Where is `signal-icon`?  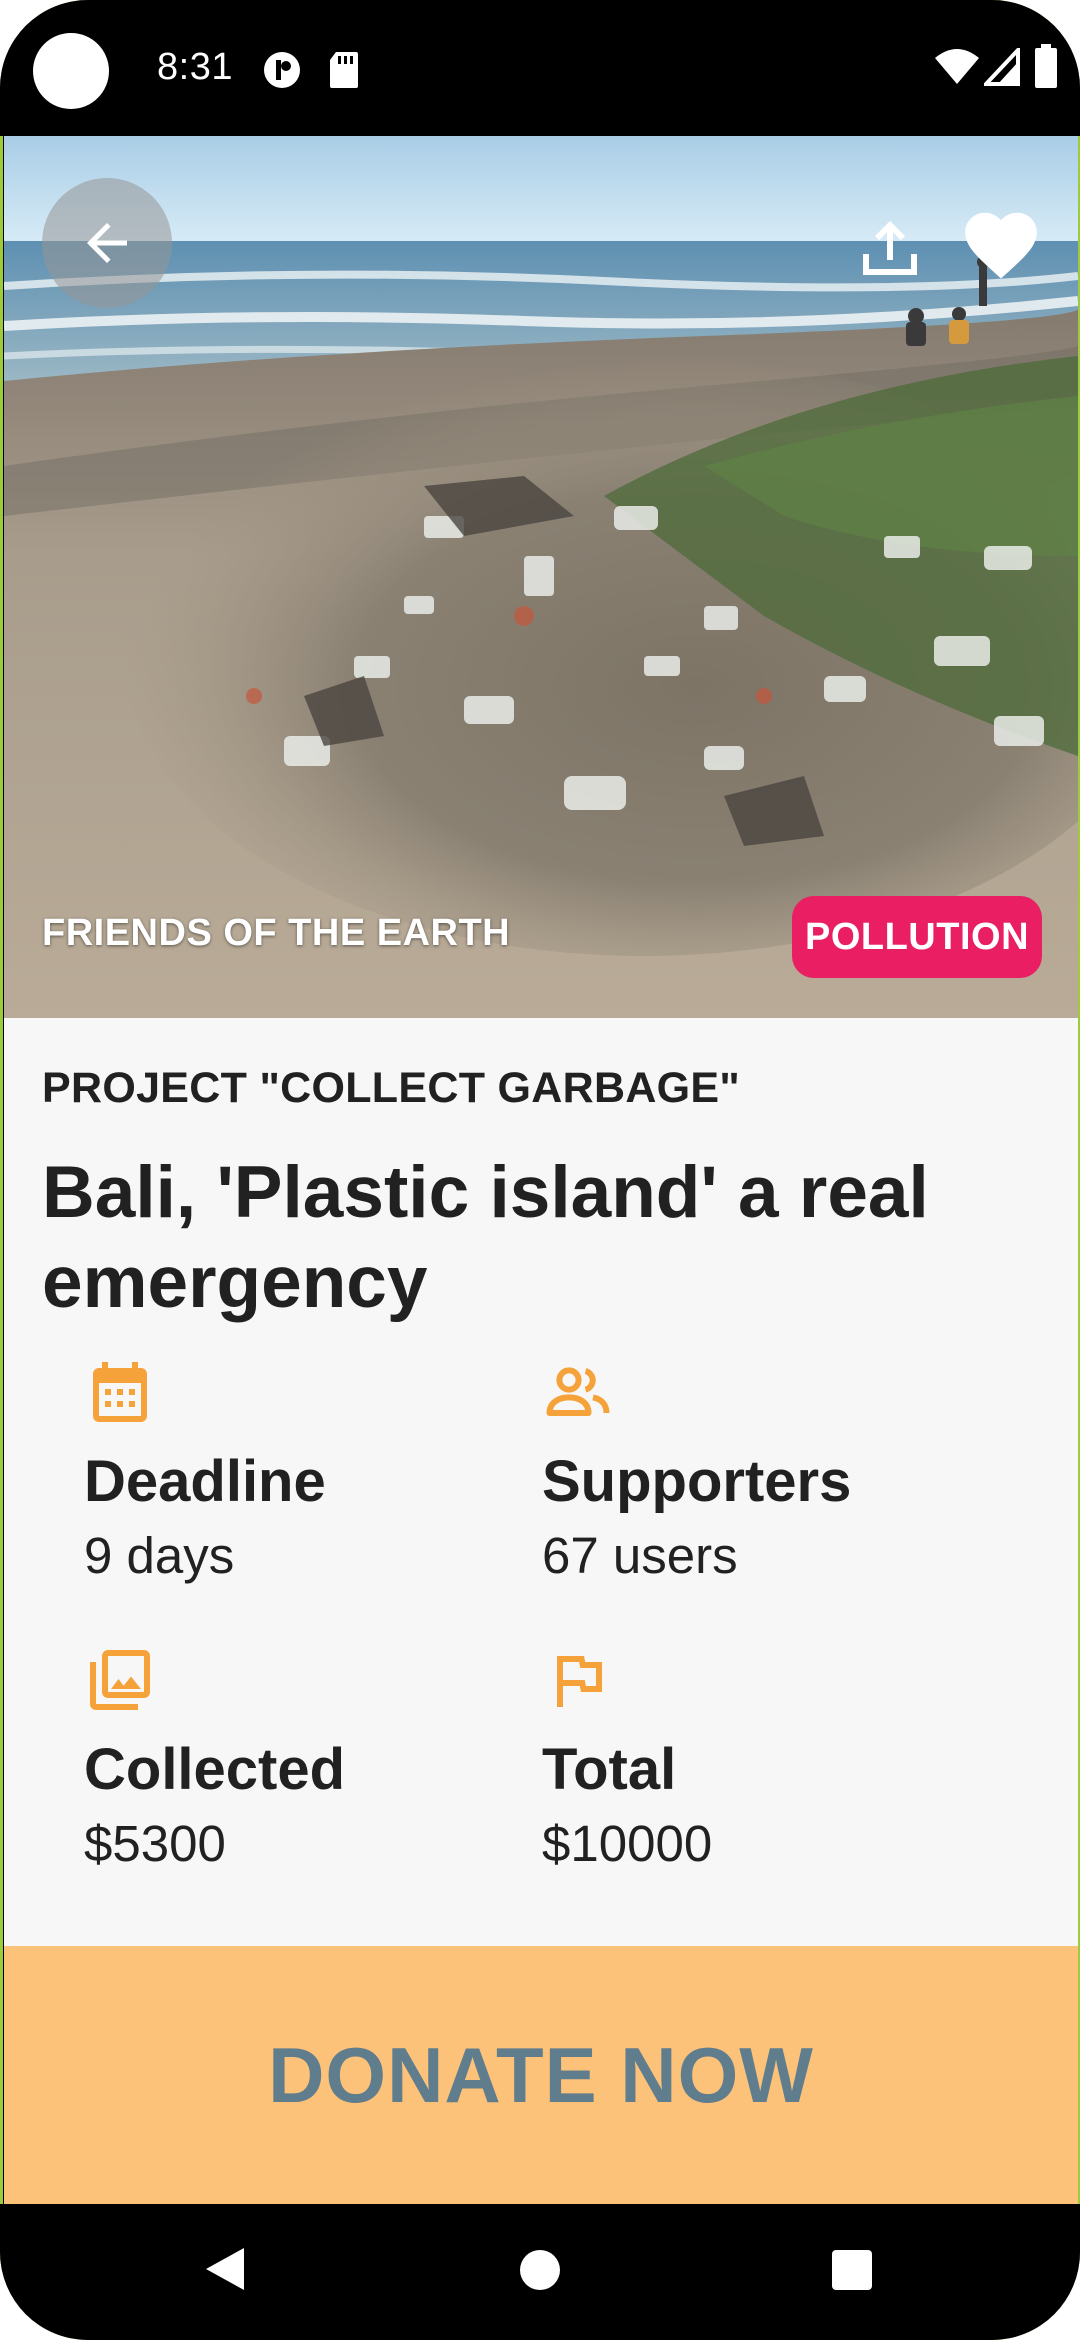 signal-icon is located at coordinates (1002, 67).